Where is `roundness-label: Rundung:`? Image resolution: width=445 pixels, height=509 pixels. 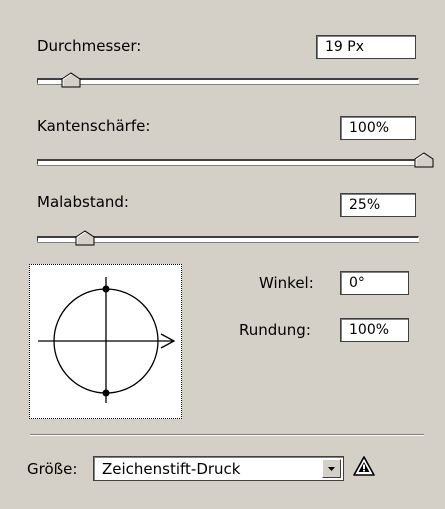 roundness-label: Rundung: is located at coordinates (275, 330).